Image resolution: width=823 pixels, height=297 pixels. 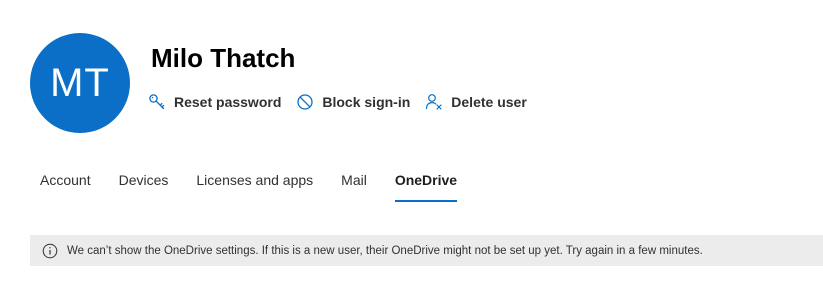 I want to click on delete-user-button: Delete user, so click(x=476, y=102).